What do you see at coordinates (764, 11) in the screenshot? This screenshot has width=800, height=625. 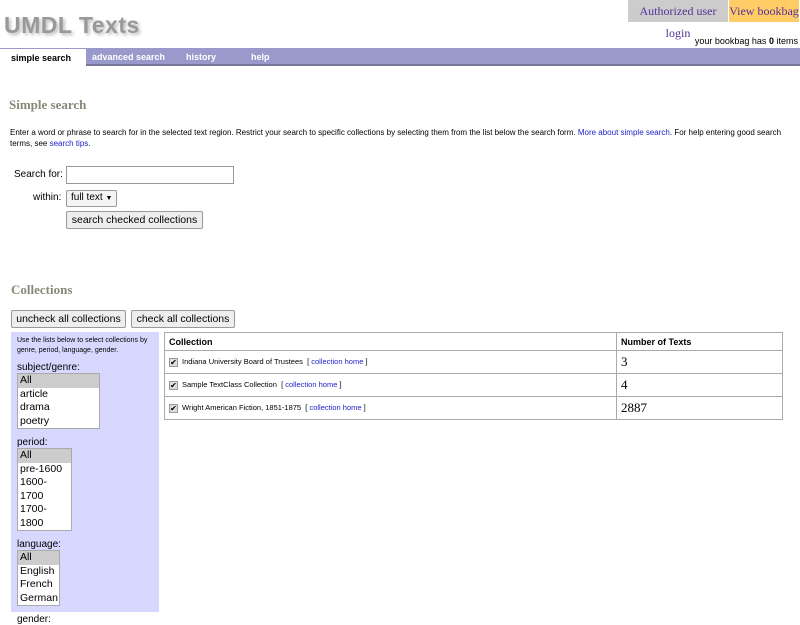 I see `view-bookbag-button: View bookbag` at bounding box center [764, 11].